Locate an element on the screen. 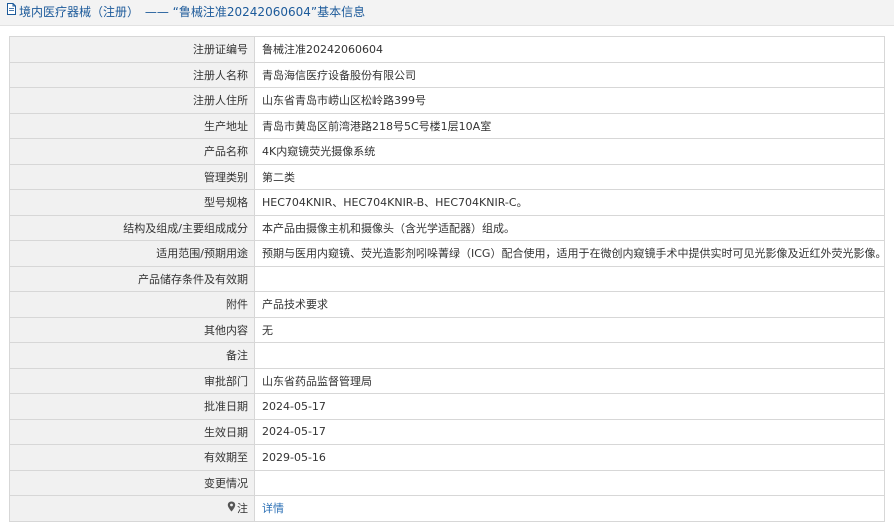 Image resolution: width=894 pixels, height=527 pixels. row-value: 本产品由摄像主机和摄像头（含光学适配器）组成。 is located at coordinates (569, 227).